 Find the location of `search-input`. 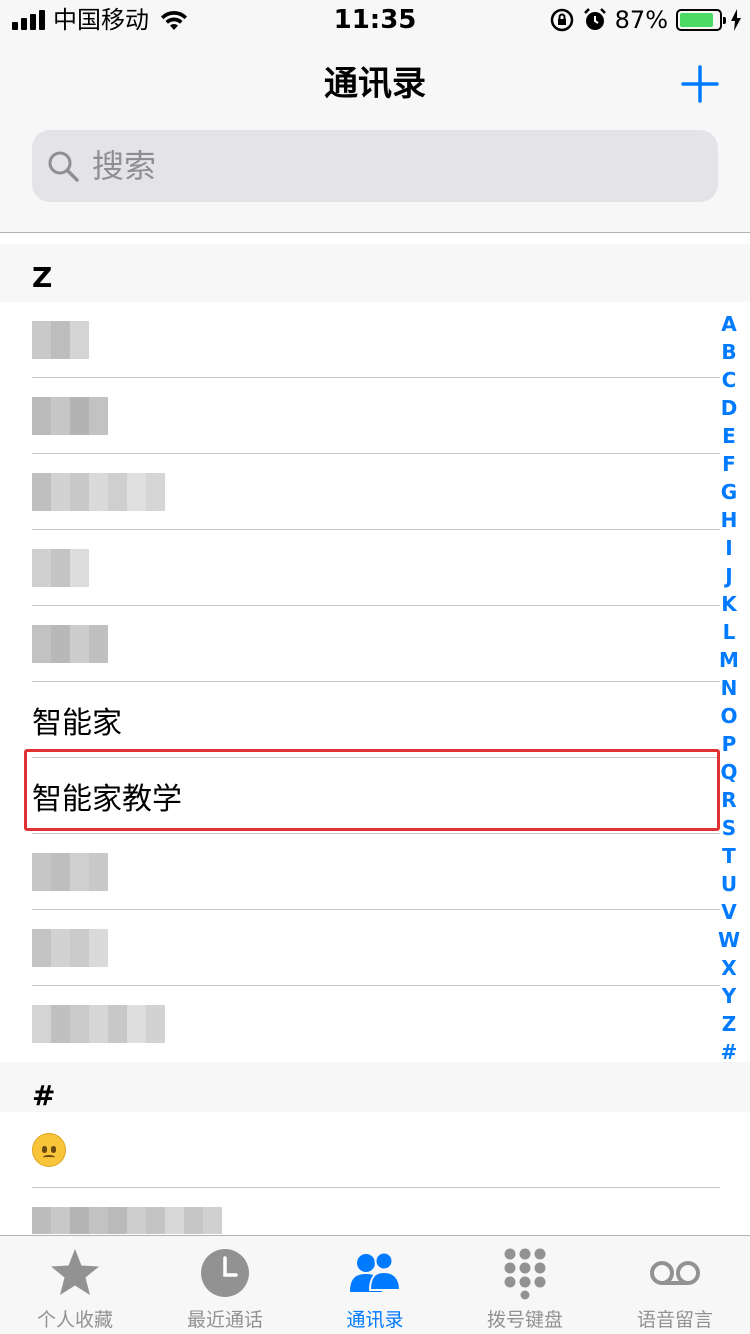

search-input is located at coordinates (372, 166).